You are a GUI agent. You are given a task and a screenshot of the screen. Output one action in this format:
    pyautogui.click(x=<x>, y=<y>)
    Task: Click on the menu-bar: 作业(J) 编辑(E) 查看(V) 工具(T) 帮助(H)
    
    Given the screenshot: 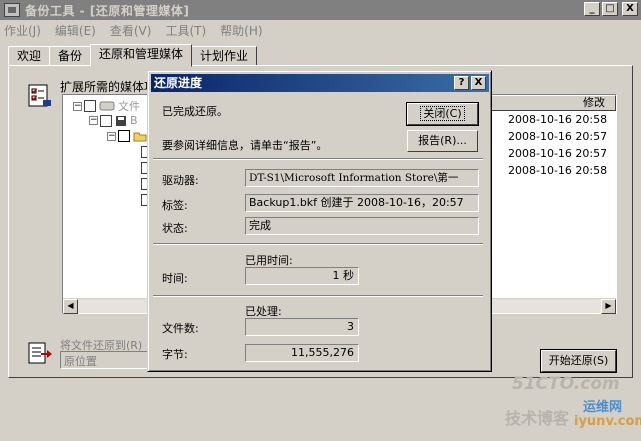 What is the action you would take?
    pyautogui.click(x=320, y=30)
    